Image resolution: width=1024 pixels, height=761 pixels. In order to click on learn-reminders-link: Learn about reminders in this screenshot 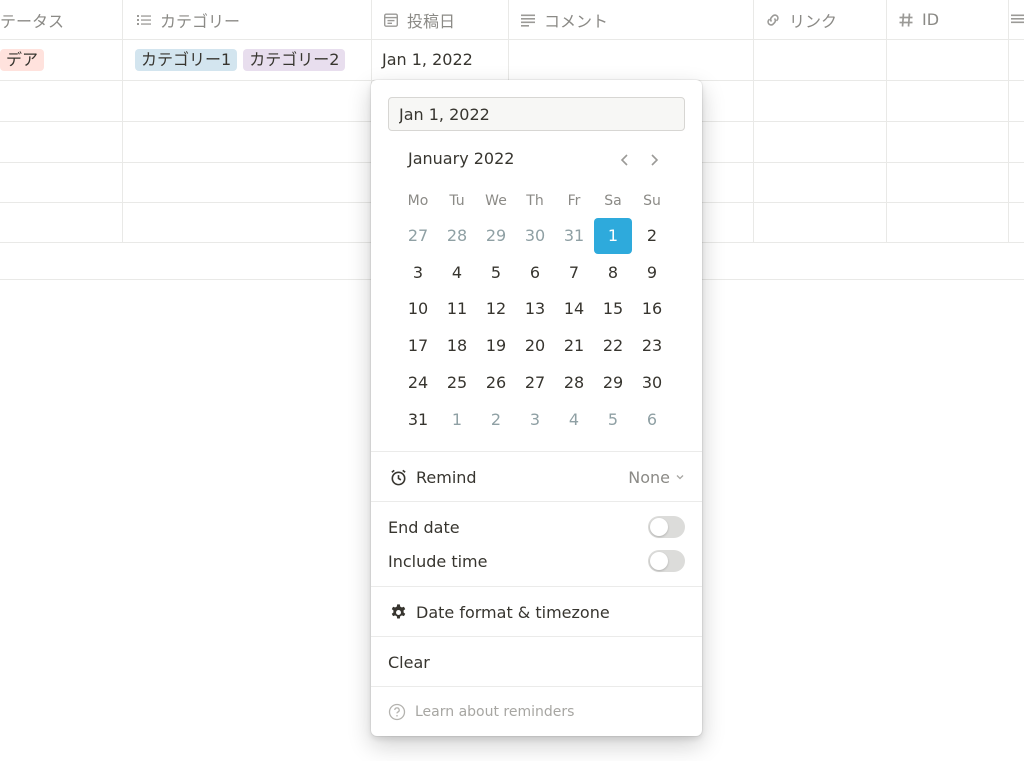, I will do `click(481, 712)`.